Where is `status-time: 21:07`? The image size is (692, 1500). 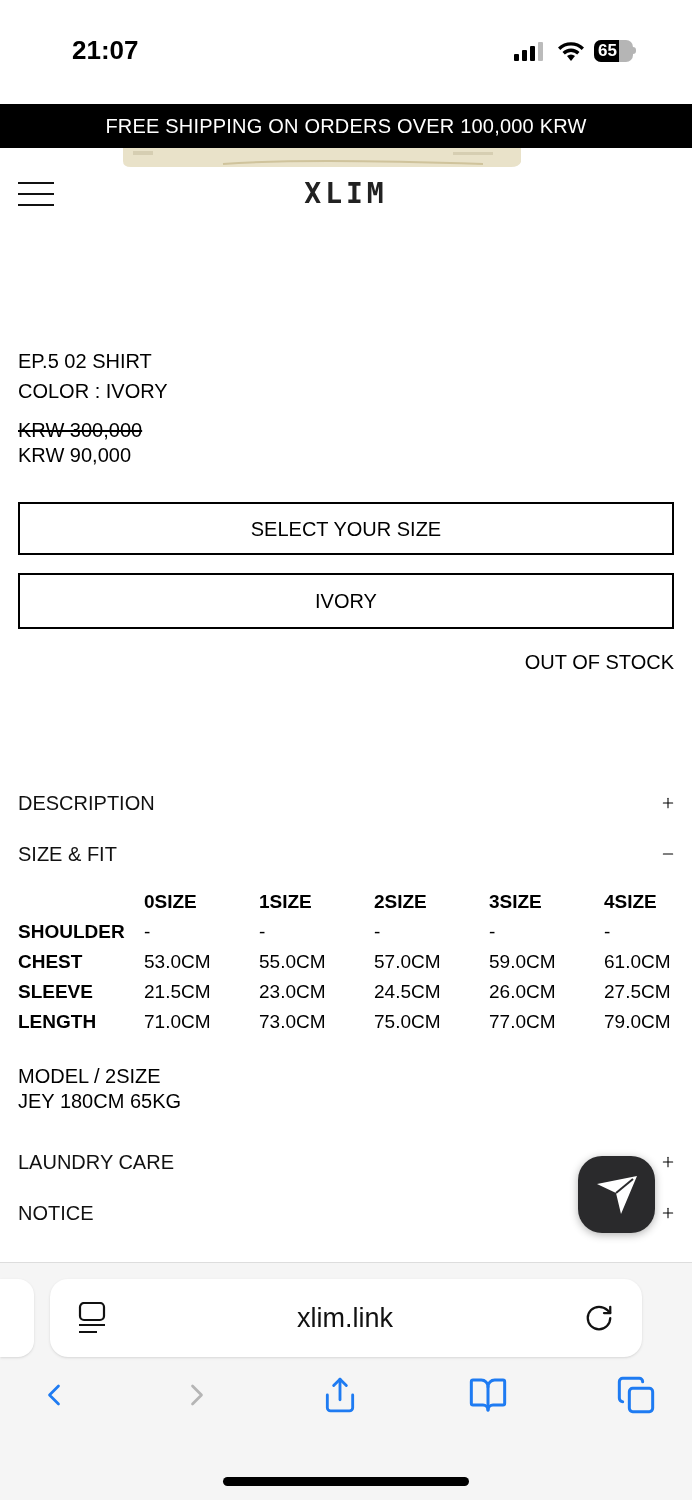
status-time: 21:07 is located at coordinates (105, 50).